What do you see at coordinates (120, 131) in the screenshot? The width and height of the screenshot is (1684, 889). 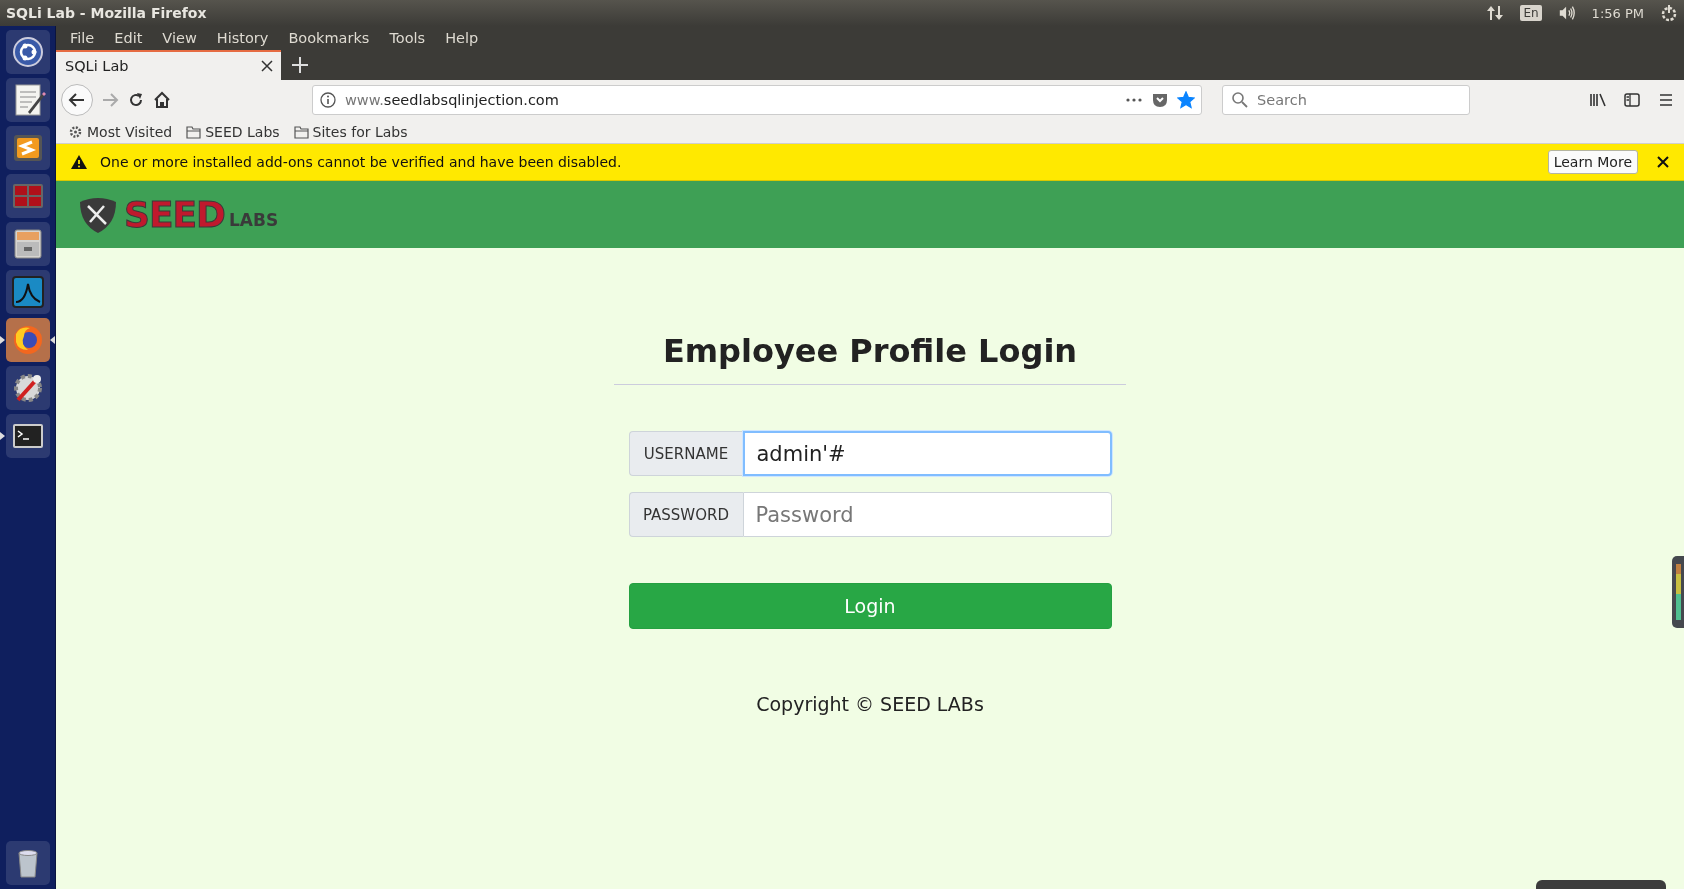 I see `bookmark-item: Most Visited` at bounding box center [120, 131].